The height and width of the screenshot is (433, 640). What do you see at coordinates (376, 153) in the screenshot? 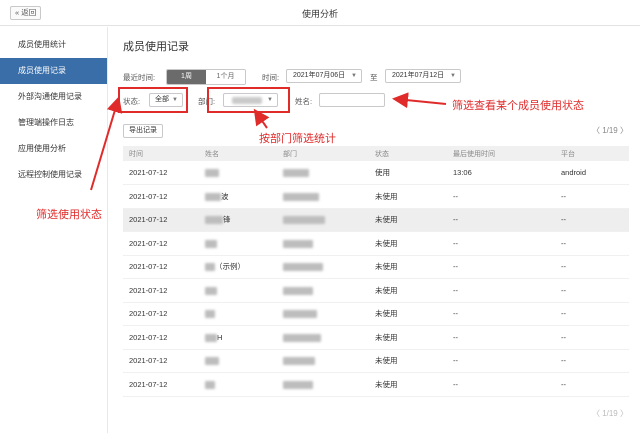
I see `table-header-row: 时间 姓名 部门 状态 最后使用时间 平台` at bounding box center [376, 153].